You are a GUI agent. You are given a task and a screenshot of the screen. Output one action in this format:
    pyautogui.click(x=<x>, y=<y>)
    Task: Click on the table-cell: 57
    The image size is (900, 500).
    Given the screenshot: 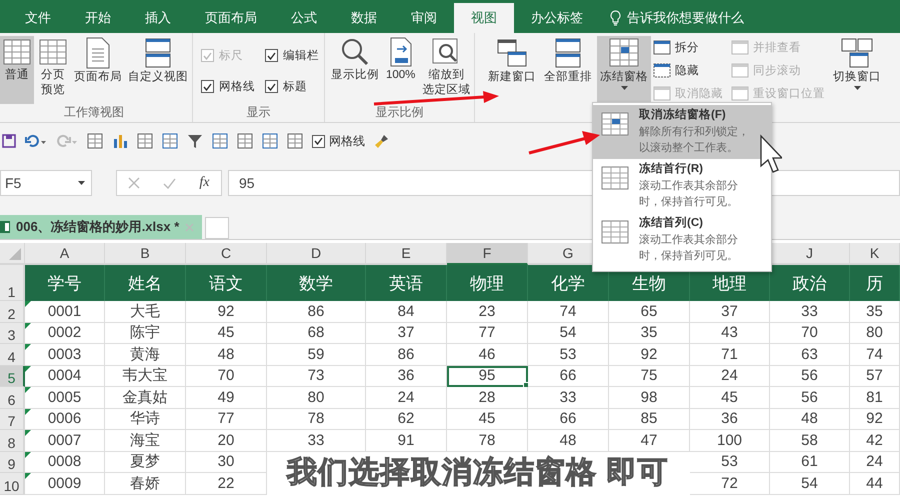 What is the action you would take?
    pyautogui.click(x=875, y=376)
    